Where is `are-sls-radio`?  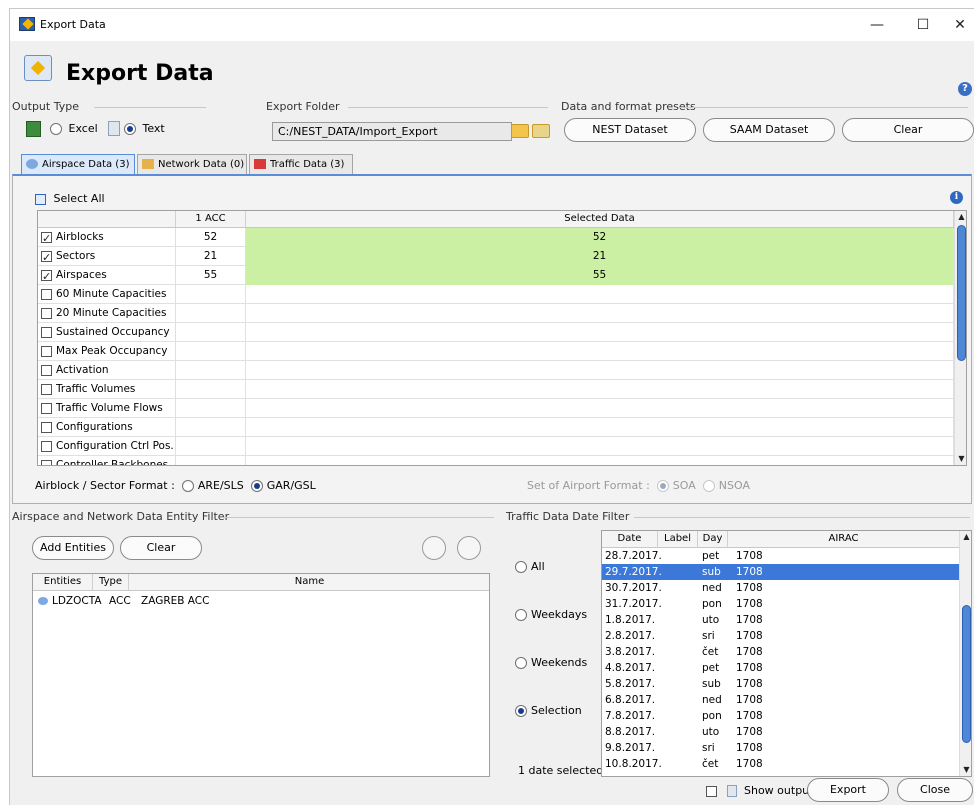
are-sls-radio is located at coordinates (188, 486).